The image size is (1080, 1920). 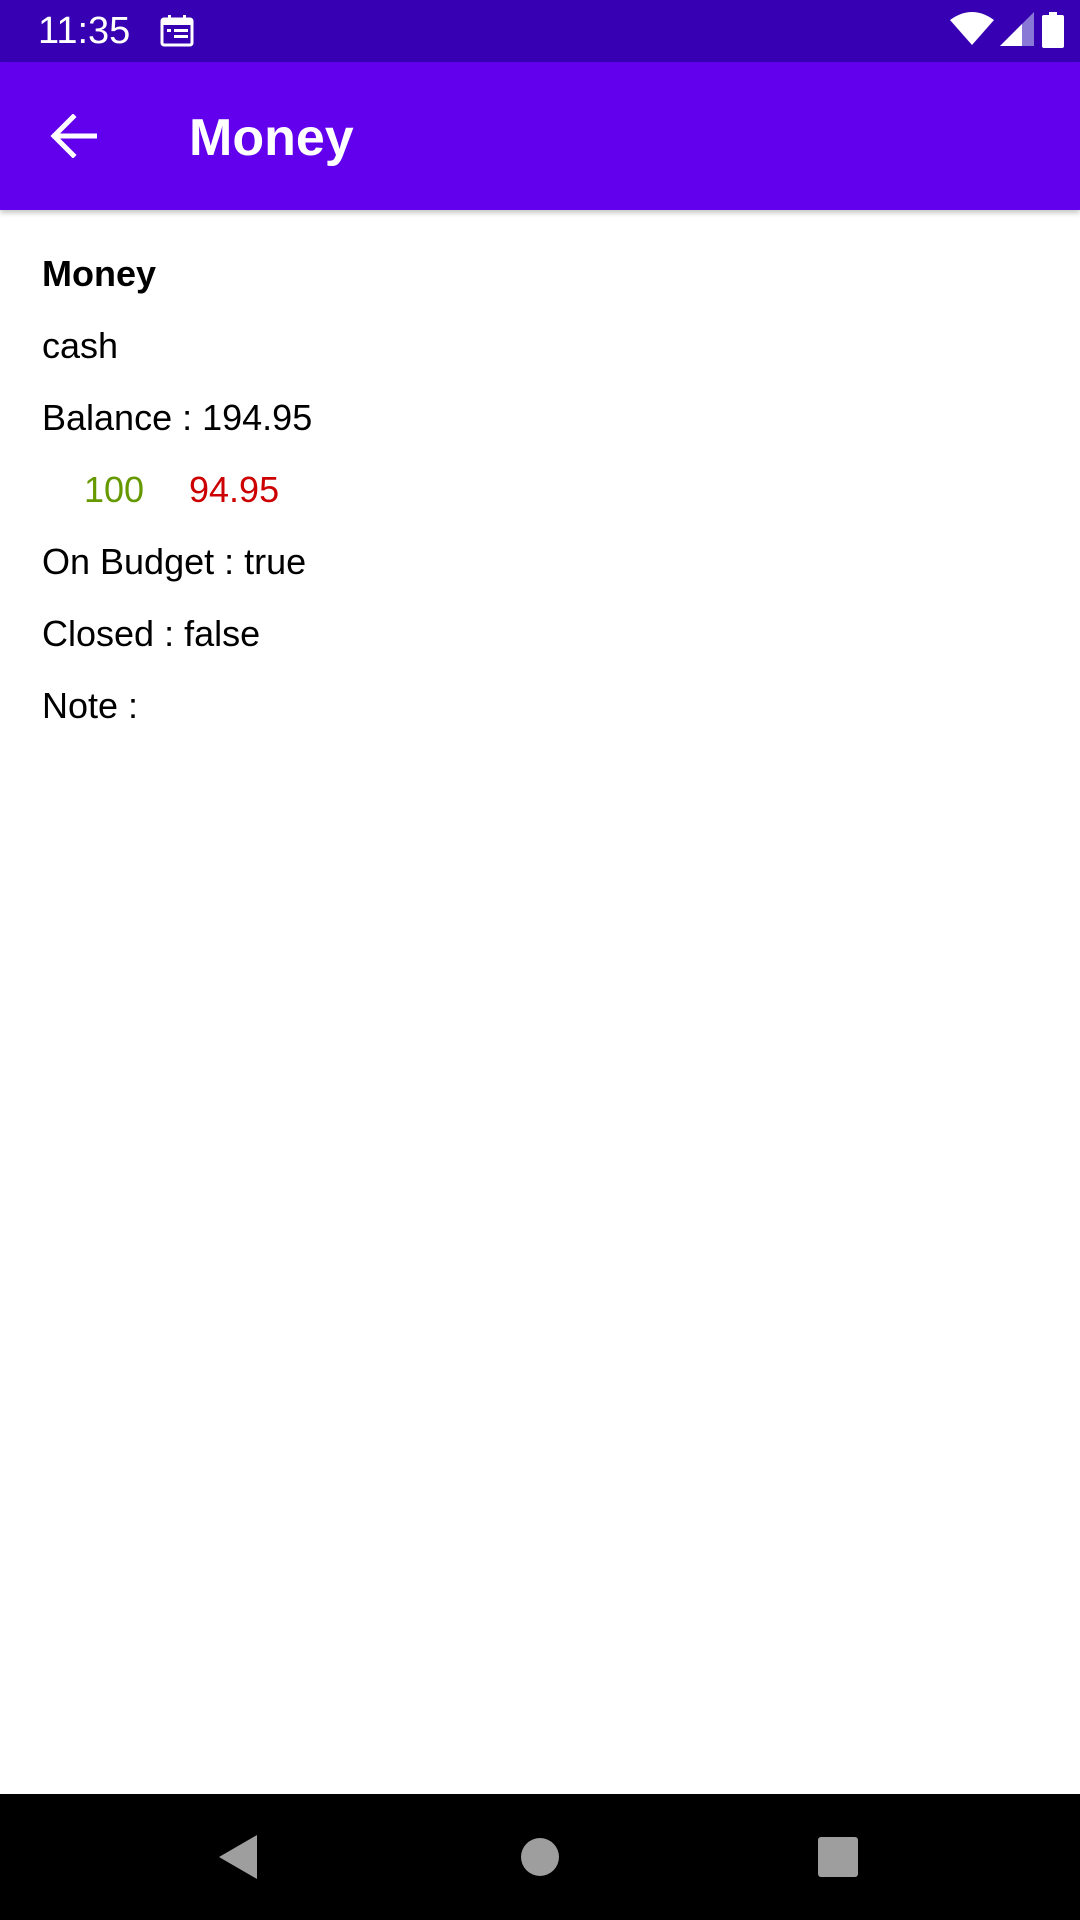 What do you see at coordinates (99, 273) in the screenshot?
I see `account-name: Money` at bounding box center [99, 273].